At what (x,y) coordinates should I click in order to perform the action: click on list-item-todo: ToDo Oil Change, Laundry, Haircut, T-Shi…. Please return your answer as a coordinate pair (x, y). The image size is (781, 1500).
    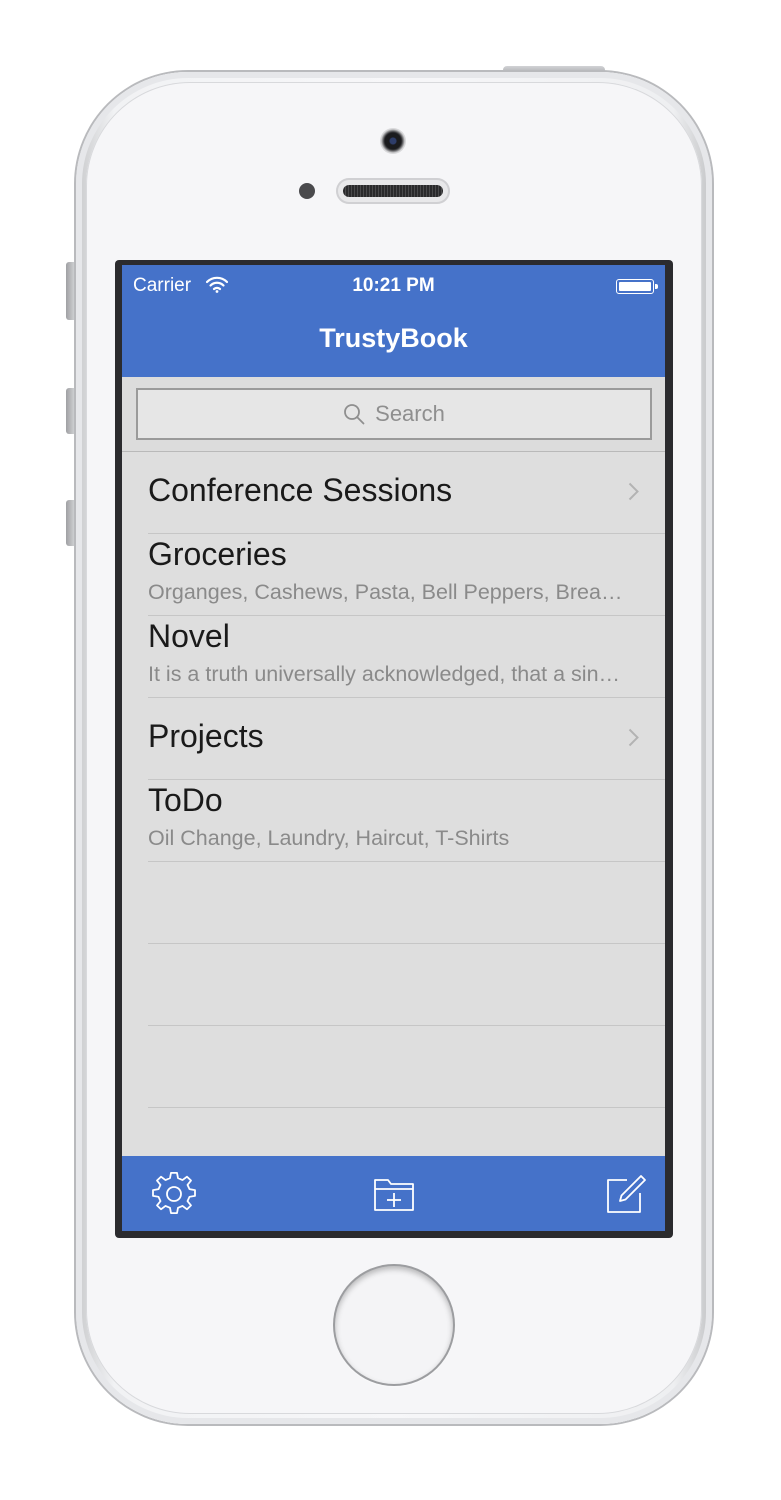
    Looking at the image, I should click on (406, 821).